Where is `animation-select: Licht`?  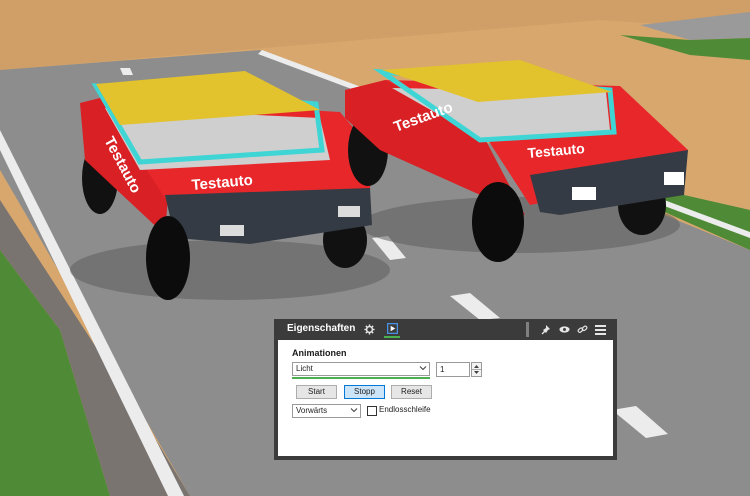
animation-select: Licht is located at coordinates (361, 369).